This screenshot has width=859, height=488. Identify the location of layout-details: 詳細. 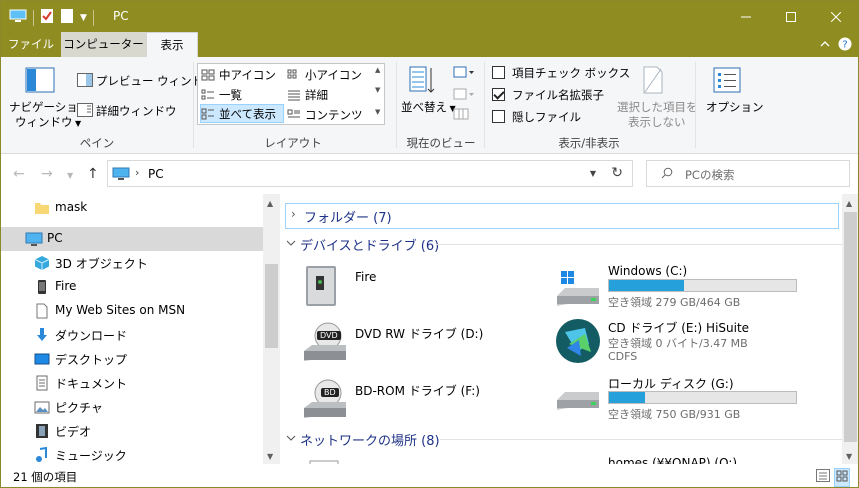
(329, 94).